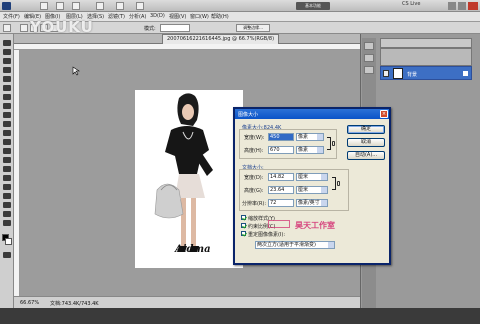 This screenshot has height=324, width=480. What do you see at coordinates (177, 16) in the screenshot?
I see `menu-view: 视图(V)` at bounding box center [177, 16].